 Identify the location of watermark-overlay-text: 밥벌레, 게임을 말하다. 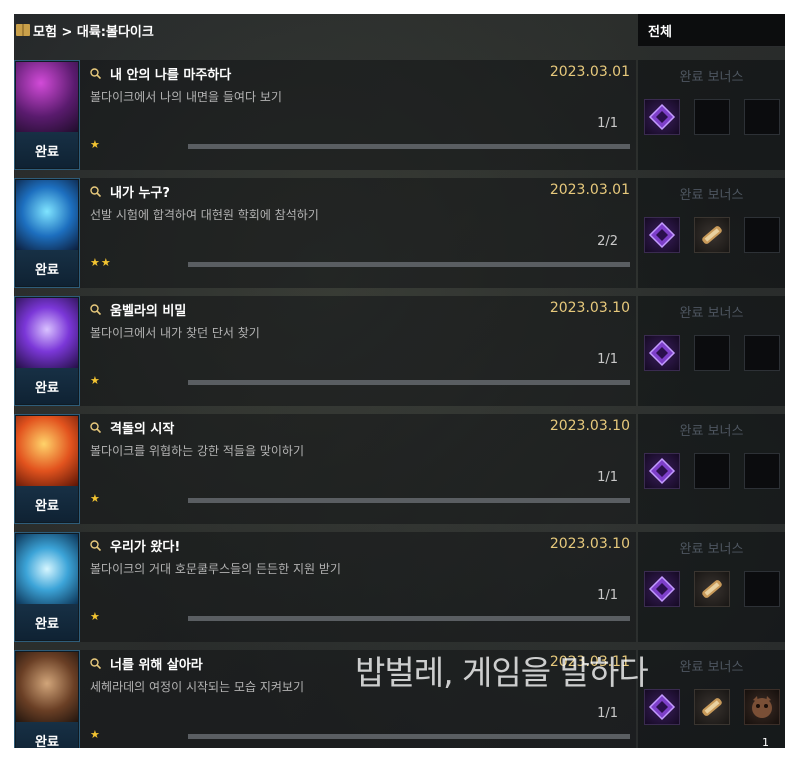
(502, 672).